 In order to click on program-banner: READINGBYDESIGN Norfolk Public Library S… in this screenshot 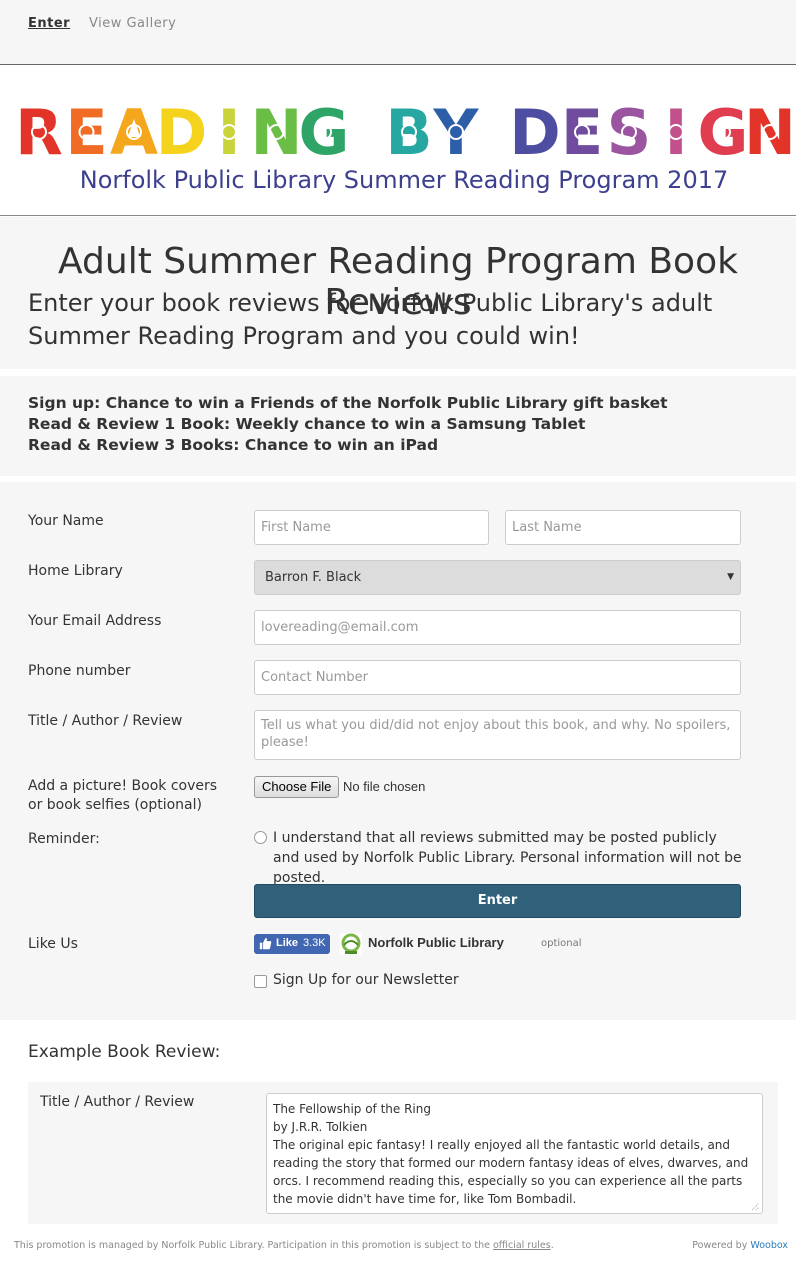, I will do `click(398, 141)`.